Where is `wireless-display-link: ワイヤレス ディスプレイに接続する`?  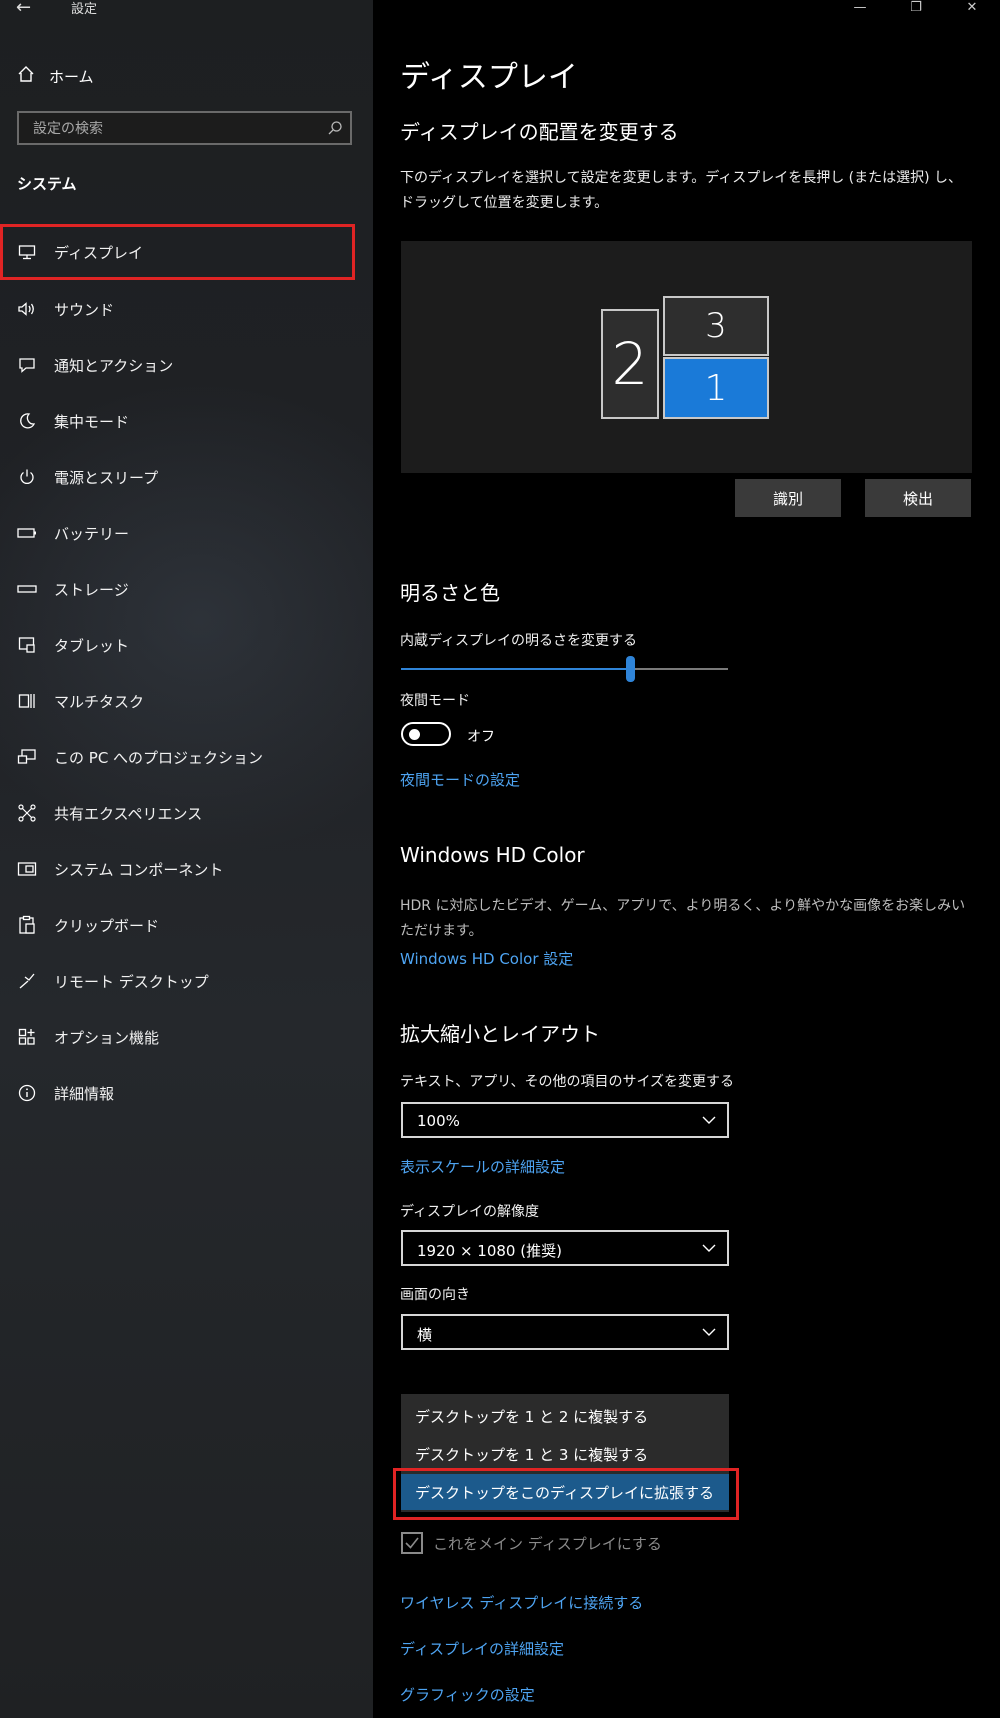 wireless-display-link: ワイヤレス ディスプレイに接続する is located at coordinates (521, 1602).